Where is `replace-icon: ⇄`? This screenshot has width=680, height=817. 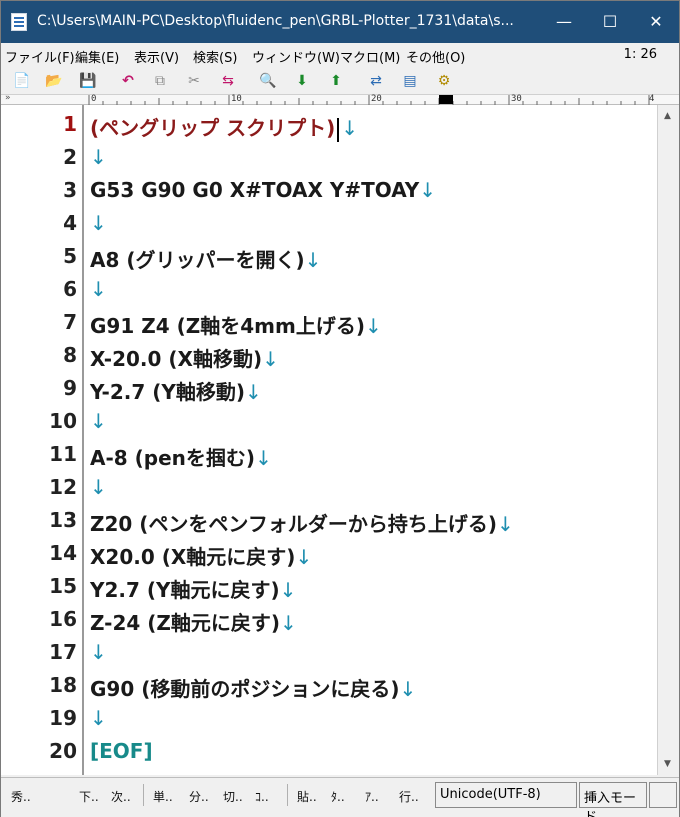
replace-icon: ⇄ is located at coordinates (376, 81).